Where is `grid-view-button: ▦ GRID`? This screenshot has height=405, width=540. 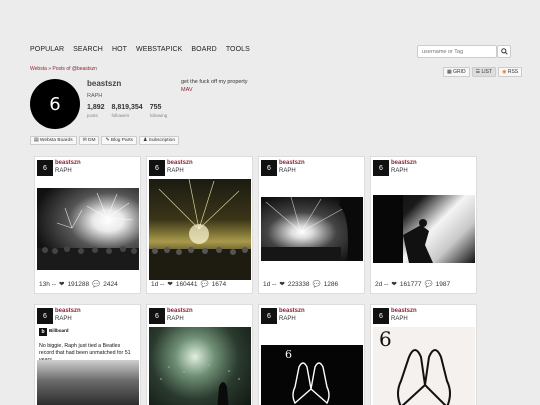 grid-view-button: ▦ GRID is located at coordinates (456, 72).